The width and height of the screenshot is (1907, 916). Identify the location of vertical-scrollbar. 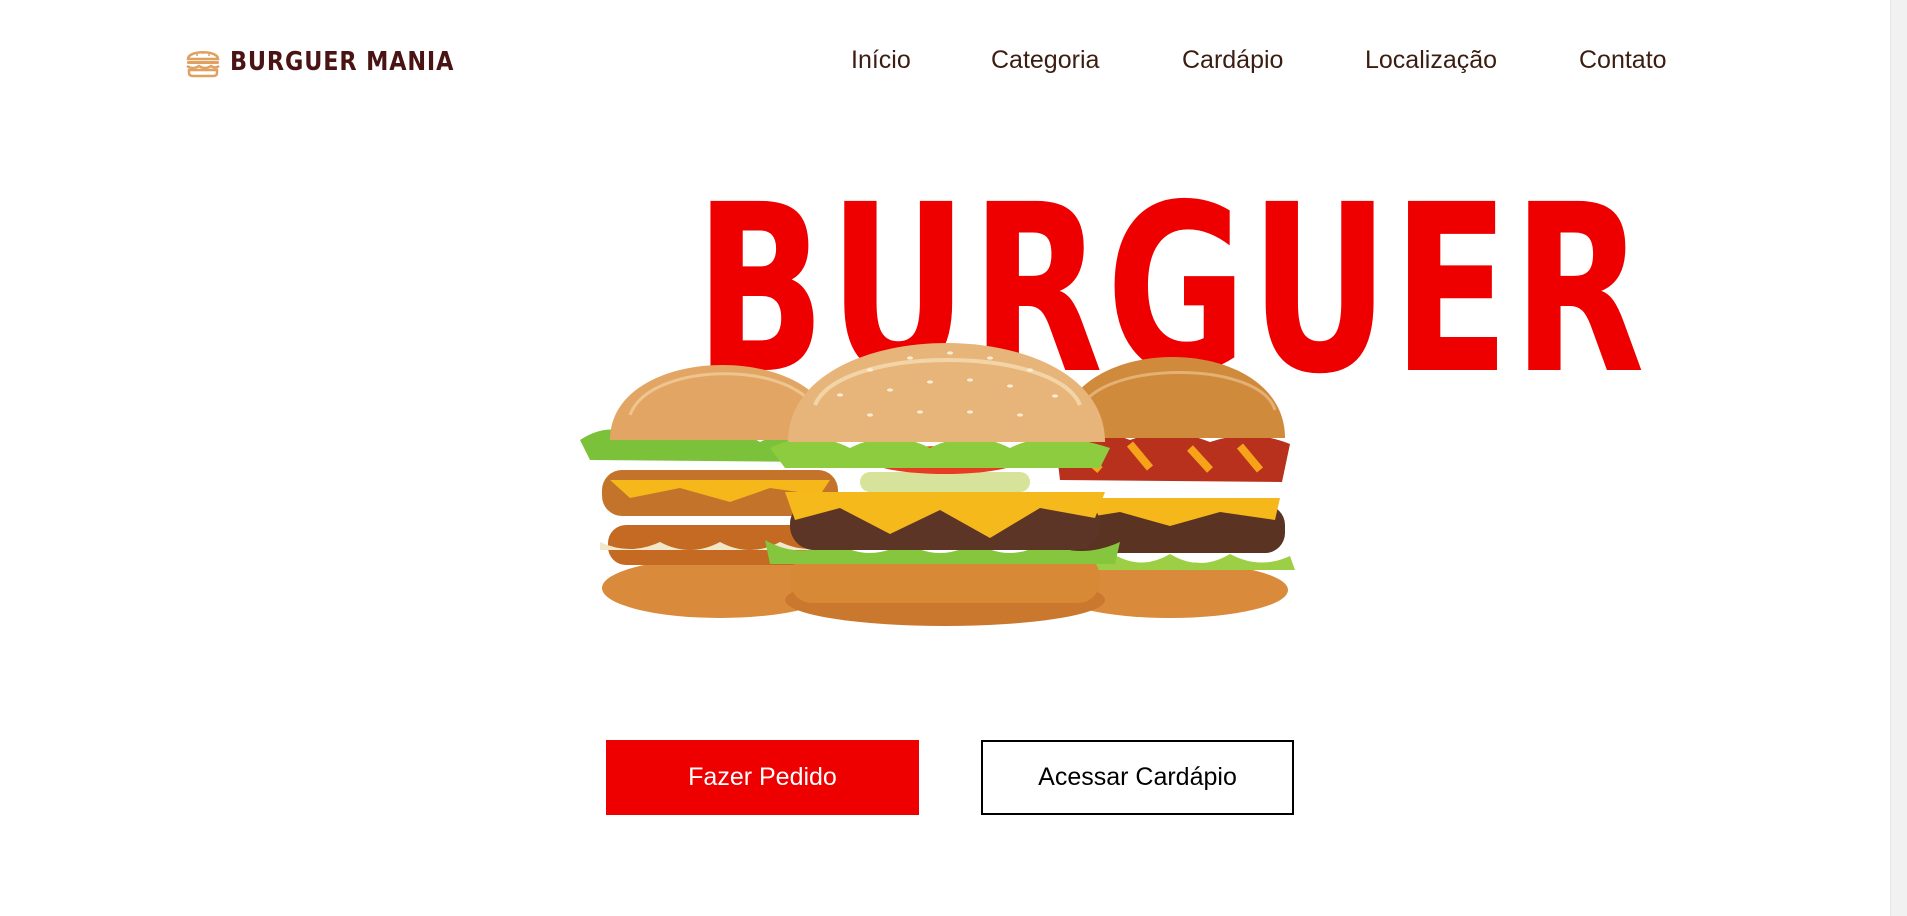
(1898, 458).